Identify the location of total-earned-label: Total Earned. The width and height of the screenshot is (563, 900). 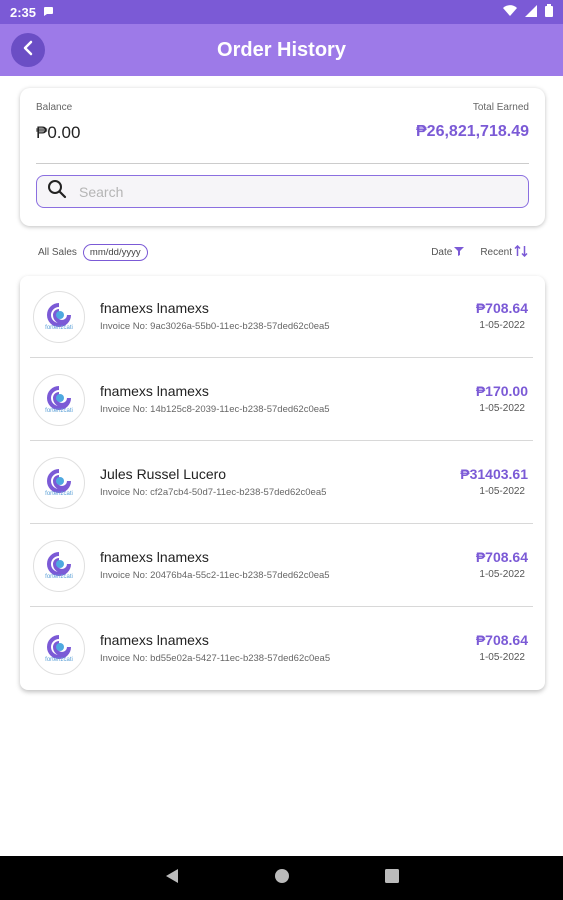
(500, 107).